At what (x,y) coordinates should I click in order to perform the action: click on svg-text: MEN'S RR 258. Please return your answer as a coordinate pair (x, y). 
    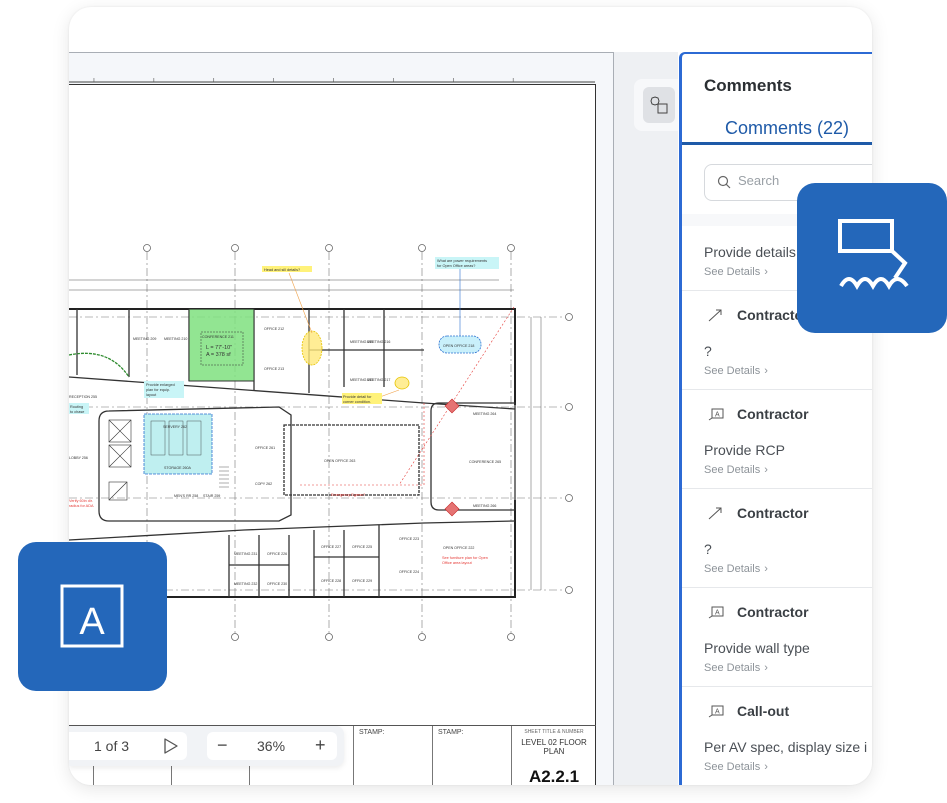
    Looking at the image, I should click on (186, 496).